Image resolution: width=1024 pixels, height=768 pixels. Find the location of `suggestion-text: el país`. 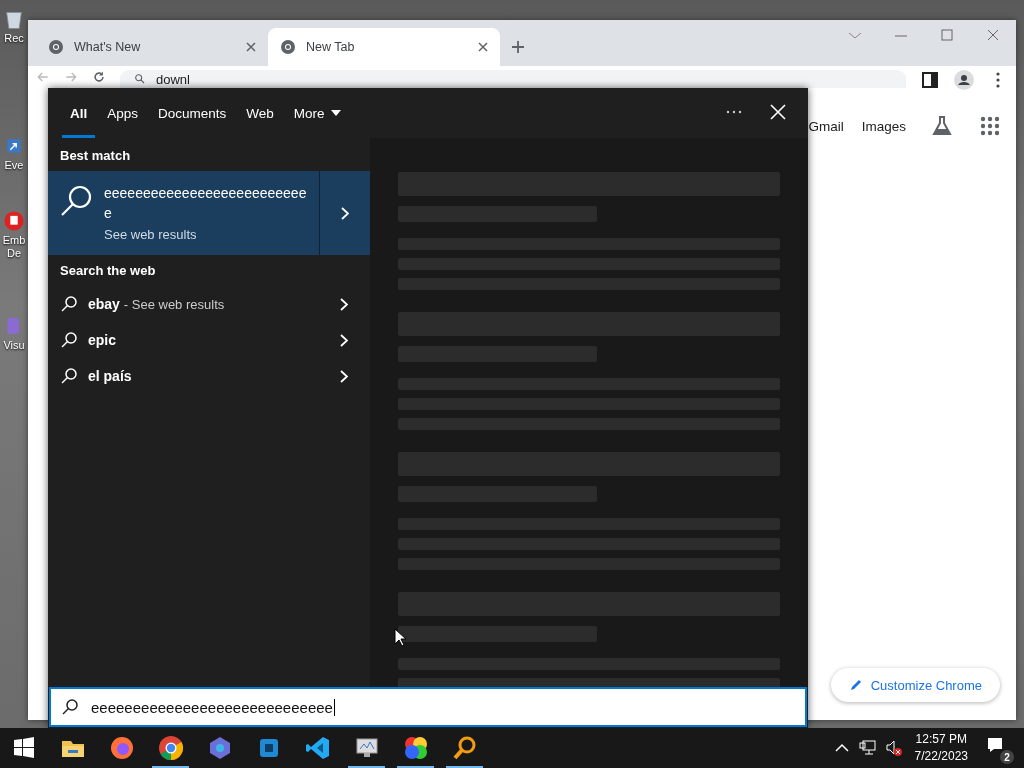

suggestion-text: el país is located at coordinates (110, 376).